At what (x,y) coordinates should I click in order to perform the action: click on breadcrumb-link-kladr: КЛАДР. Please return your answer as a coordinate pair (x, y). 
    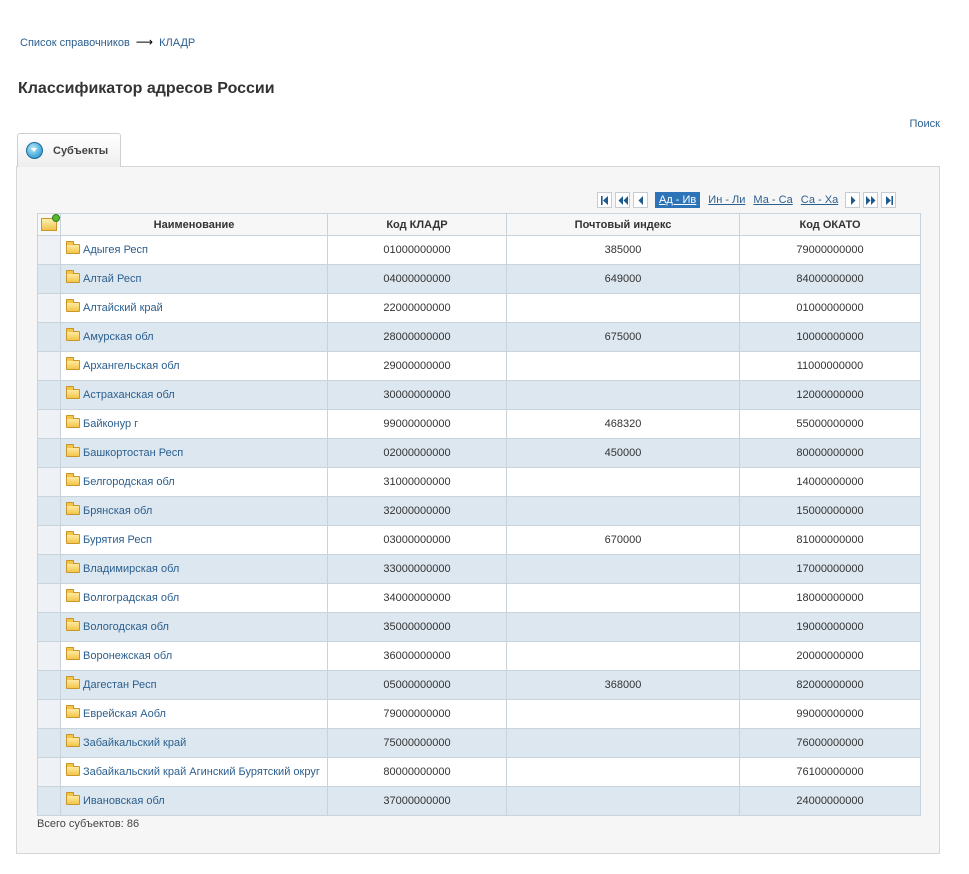
    Looking at the image, I should click on (177, 43).